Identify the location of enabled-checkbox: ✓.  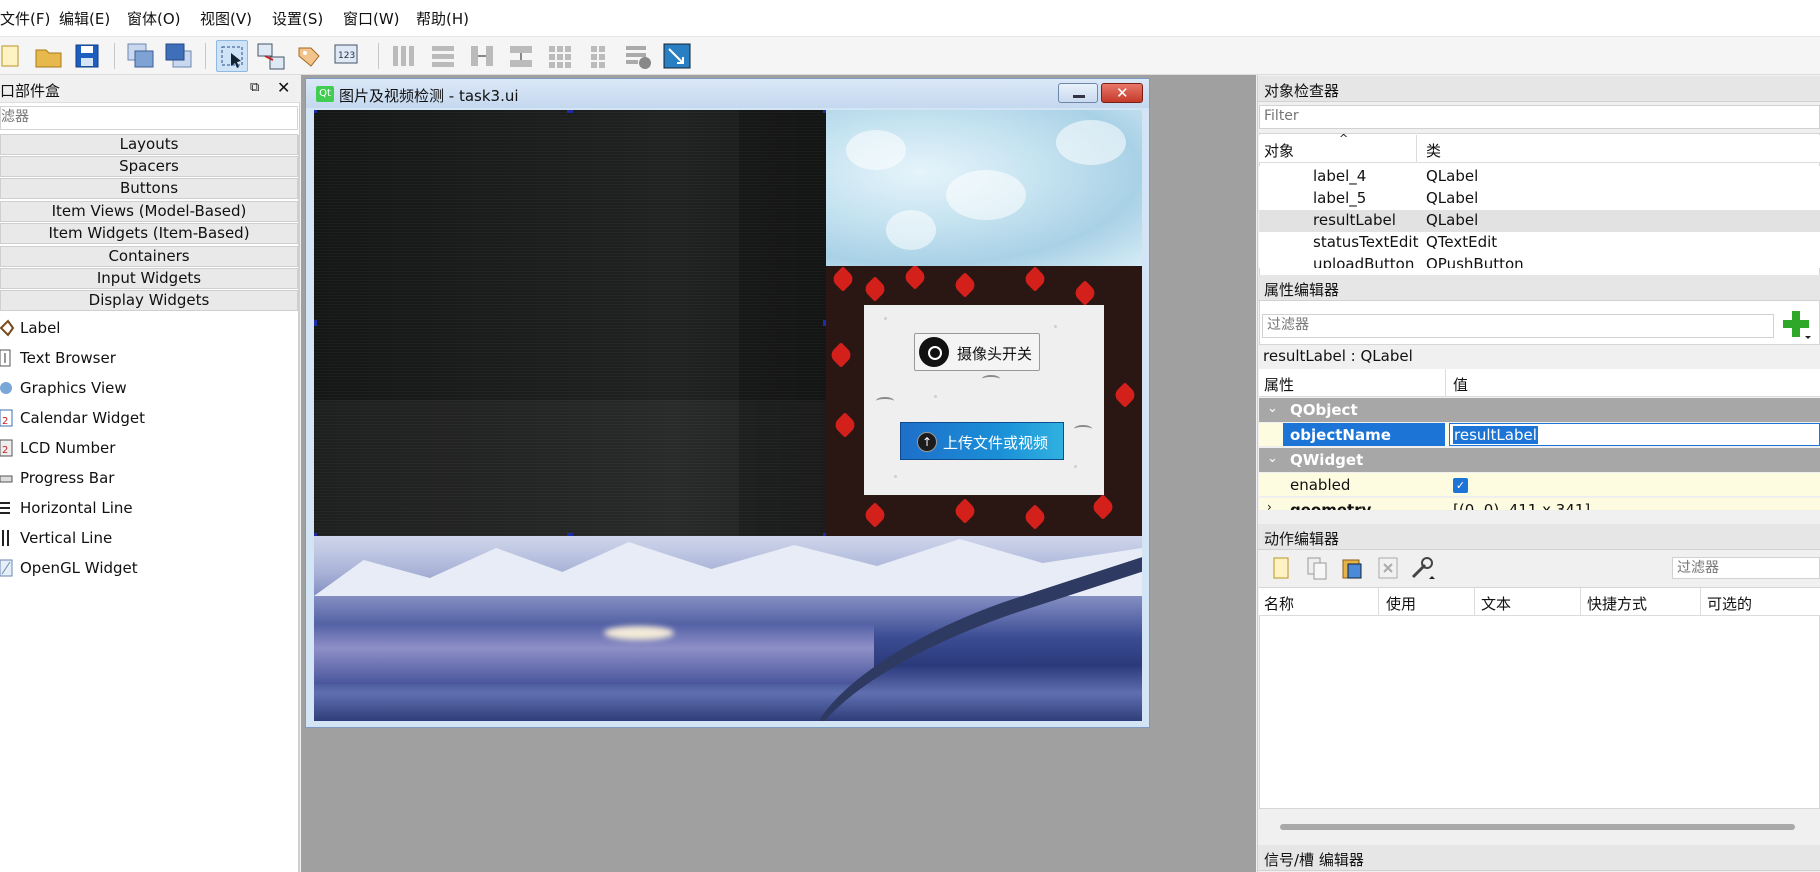
(1460, 485).